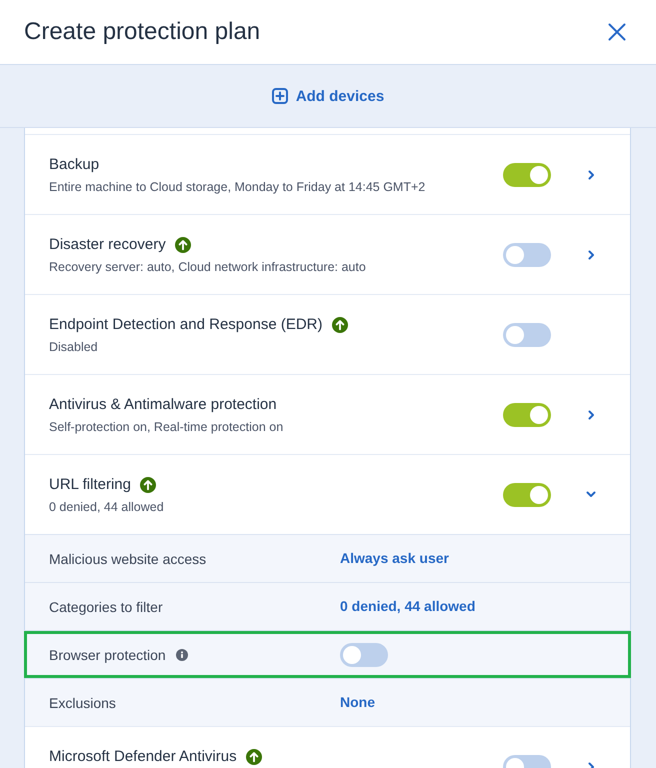 Image resolution: width=656 pixels, height=768 pixels. What do you see at coordinates (143, 757) in the screenshot?
I see `module-title: Microsoft Defender Antivirus` at bounding box center [143, 757].